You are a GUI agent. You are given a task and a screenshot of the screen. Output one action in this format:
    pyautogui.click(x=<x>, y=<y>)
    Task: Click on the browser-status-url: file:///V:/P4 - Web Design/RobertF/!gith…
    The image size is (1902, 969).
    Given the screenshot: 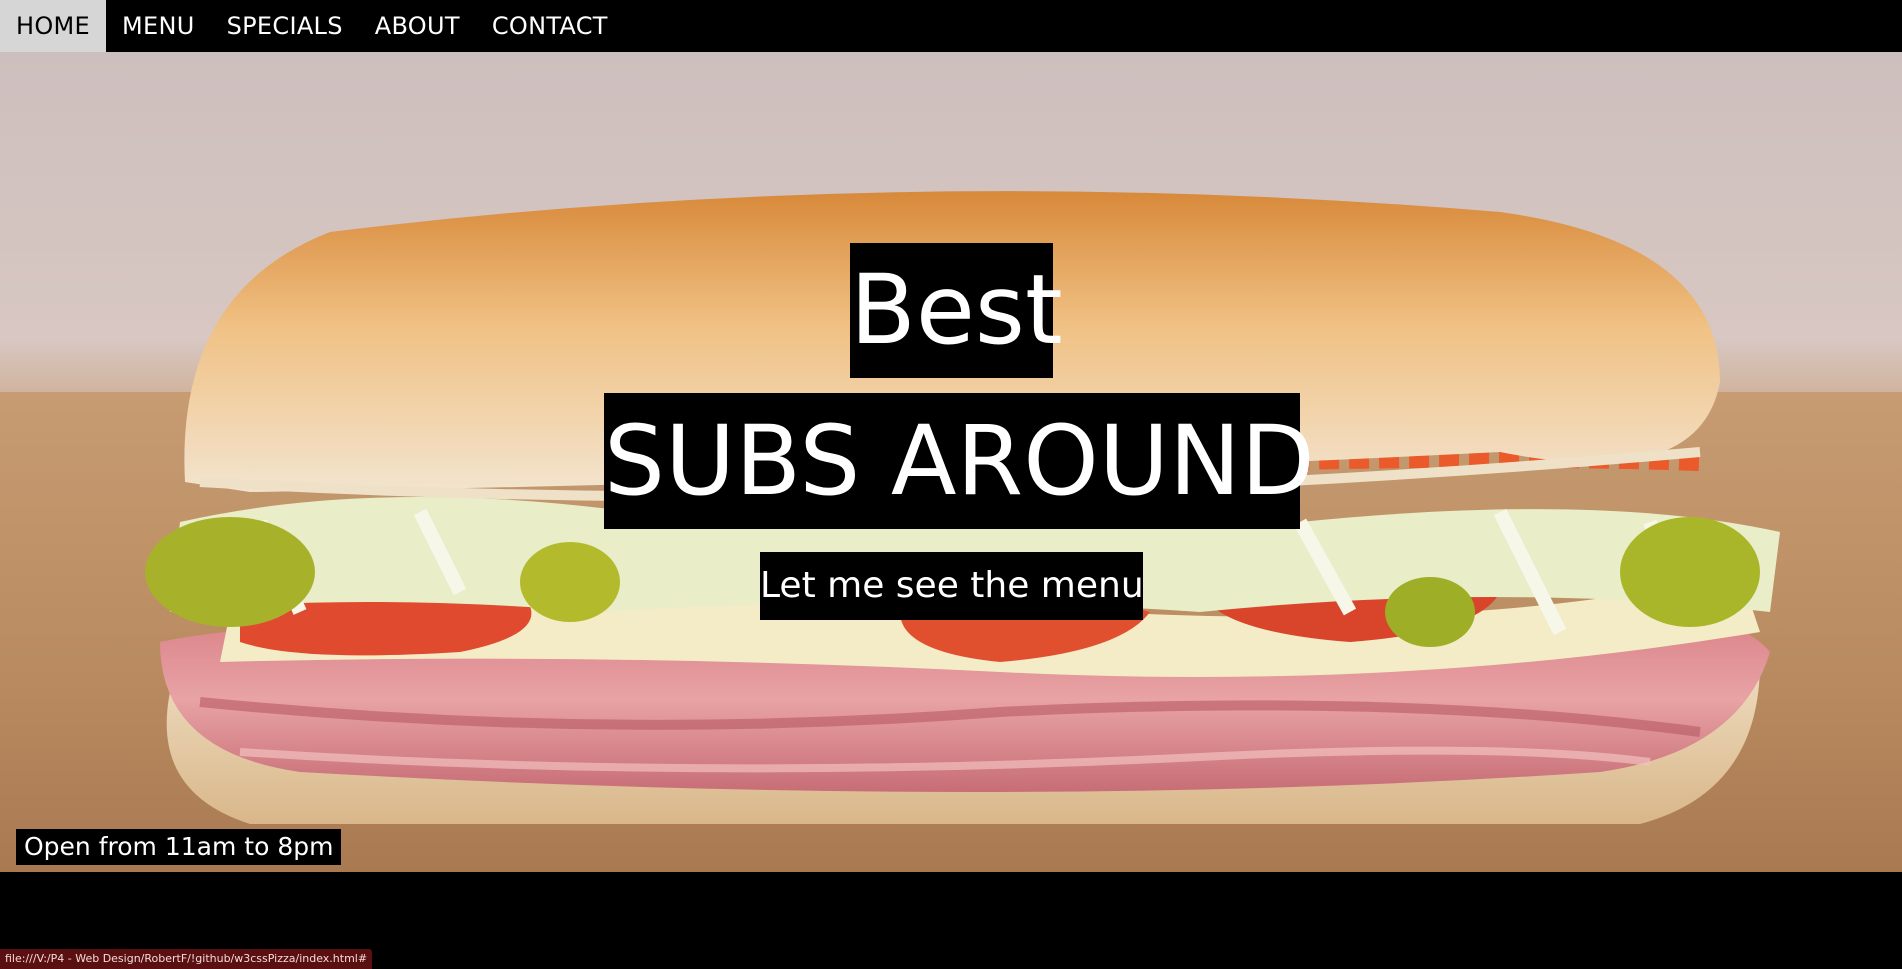 What is the action you would take?
    pyautogui.click(x=186, y=959)
    